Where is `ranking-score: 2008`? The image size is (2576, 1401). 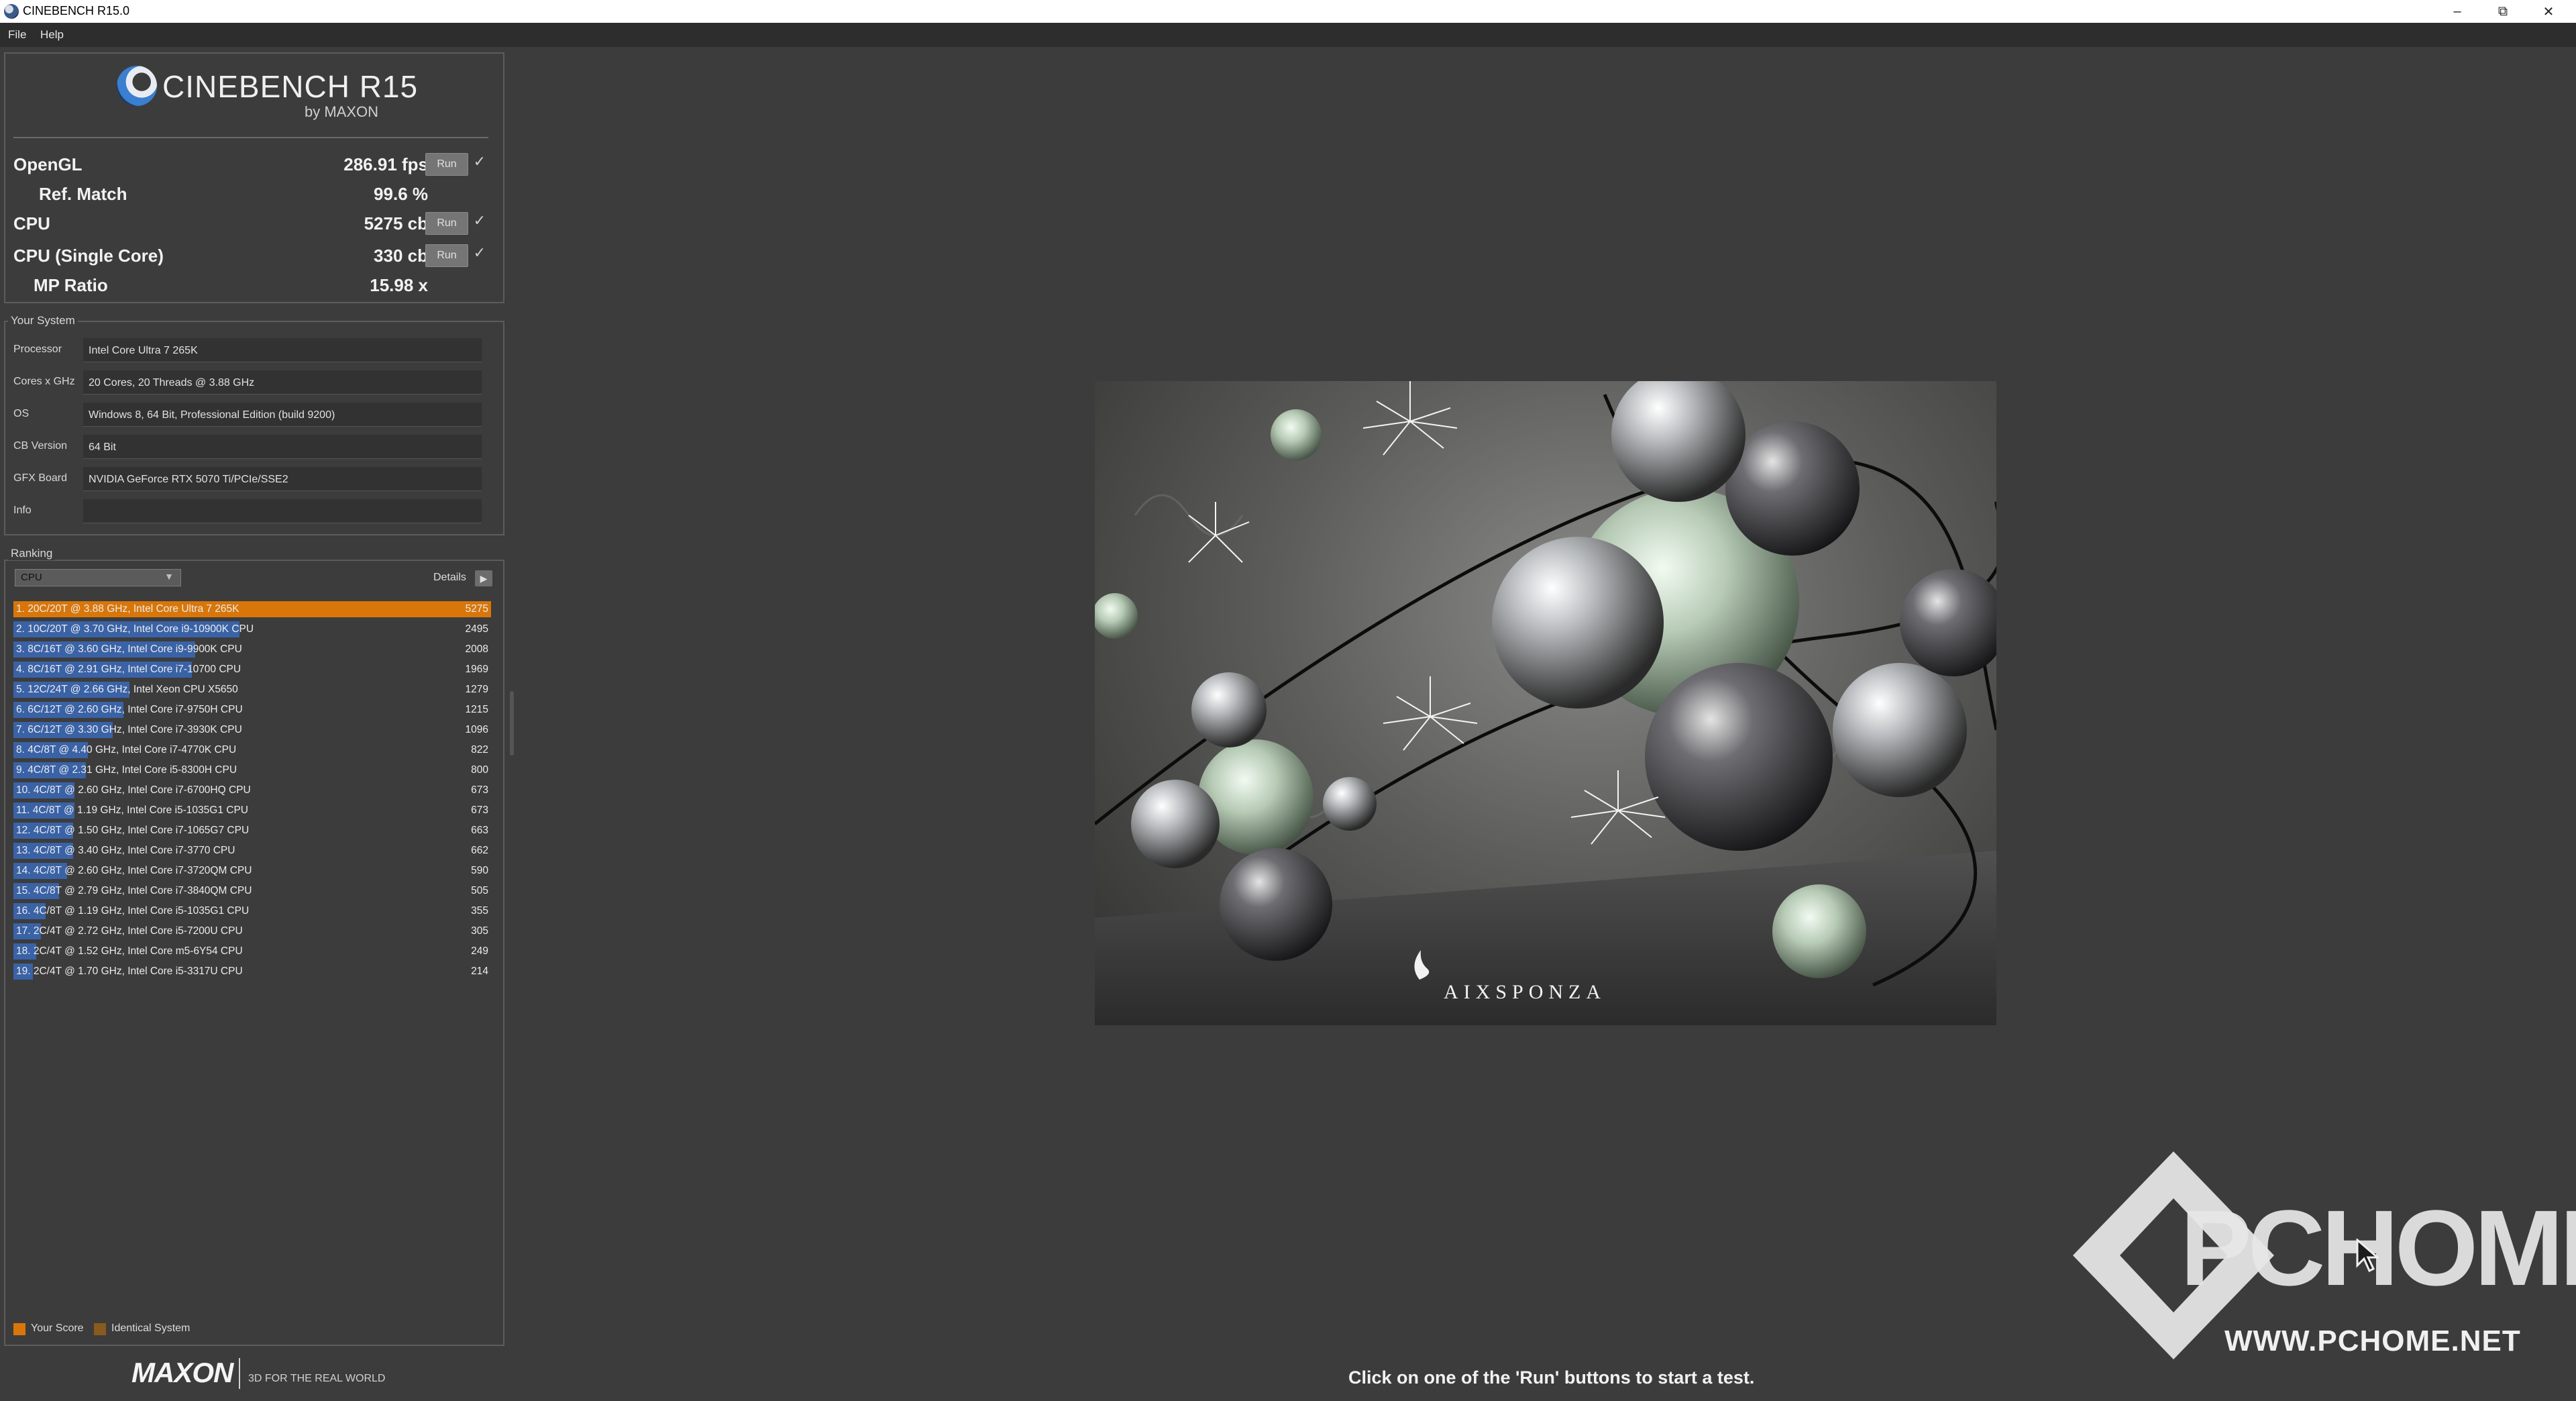 ranking-score: 2008 is located at coordinates (476, 649).